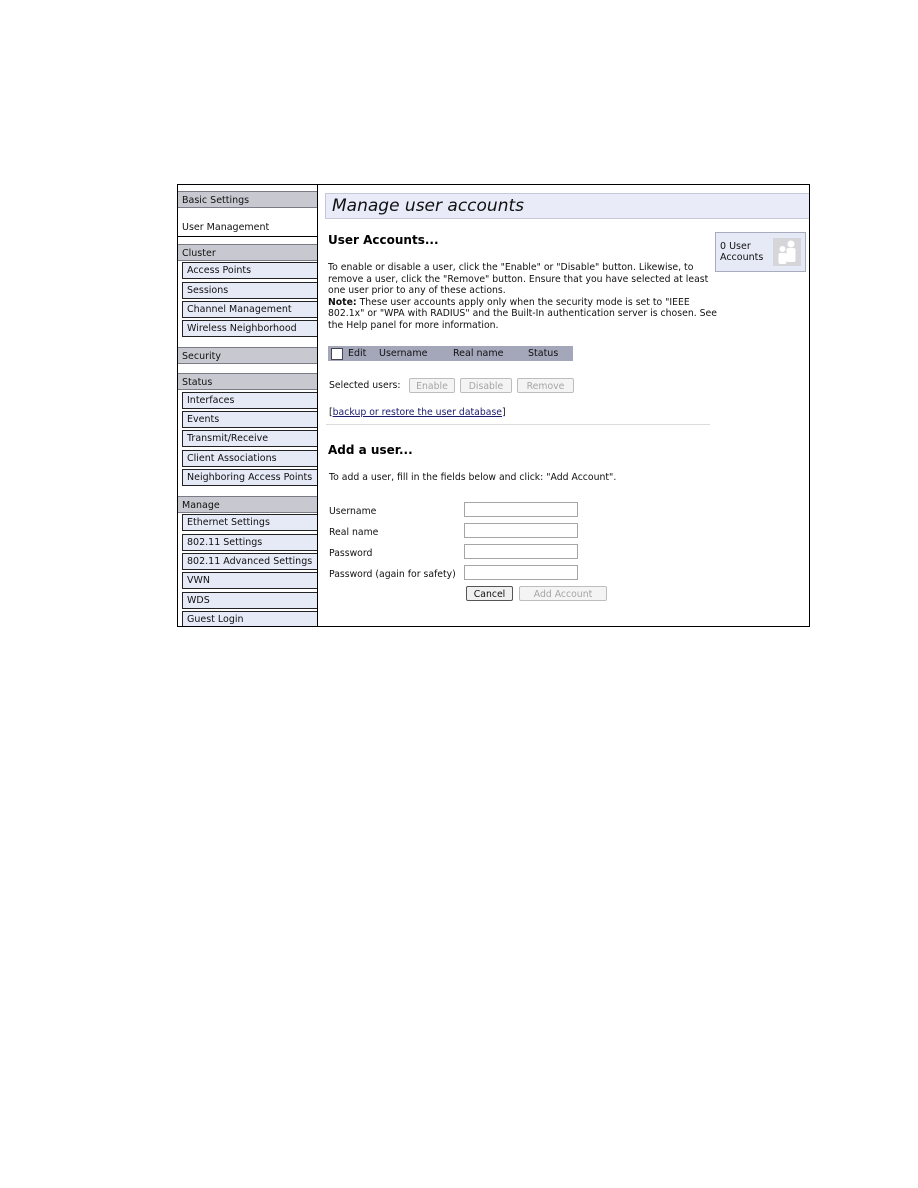 Image resolution: width=918 pixels, height=1188 pixels. Describe the element at coordinates (486, 385) in the screenshot. I see `disable-button: Disable` at that location.